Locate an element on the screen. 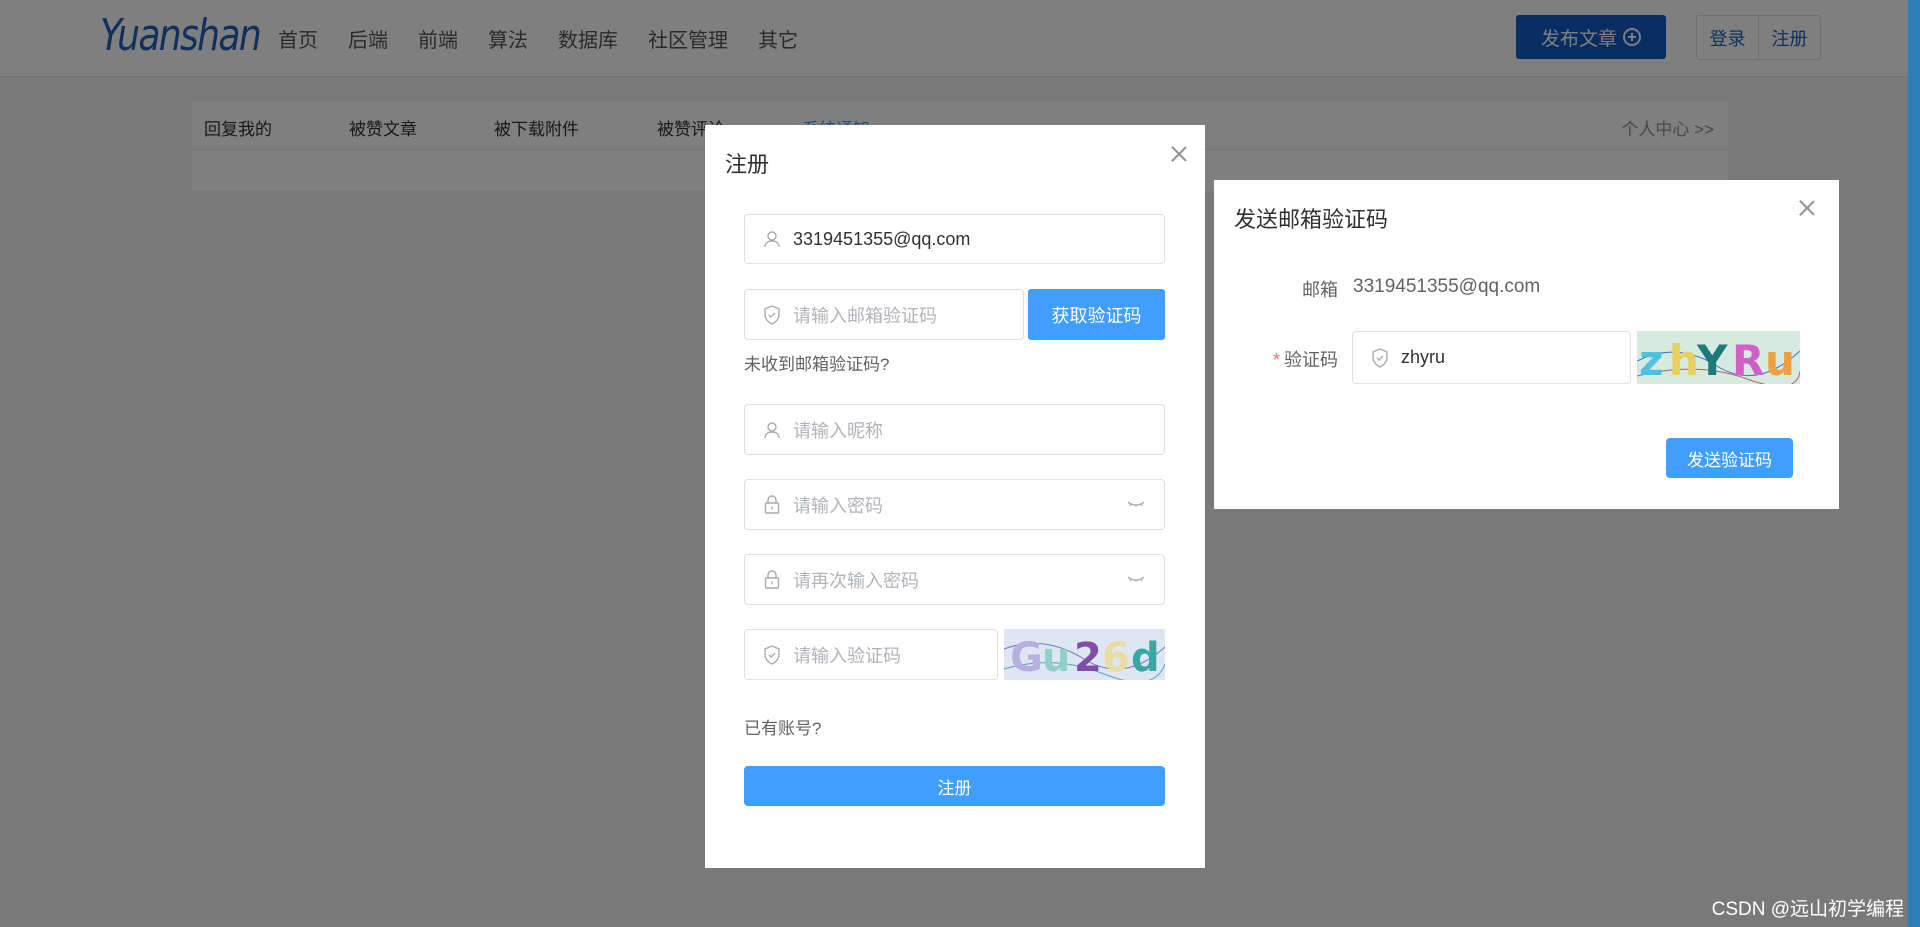 This screenshot has height=927, width=1920. password-placeholder: 请输入密码 is located at coordinates (838, 505).